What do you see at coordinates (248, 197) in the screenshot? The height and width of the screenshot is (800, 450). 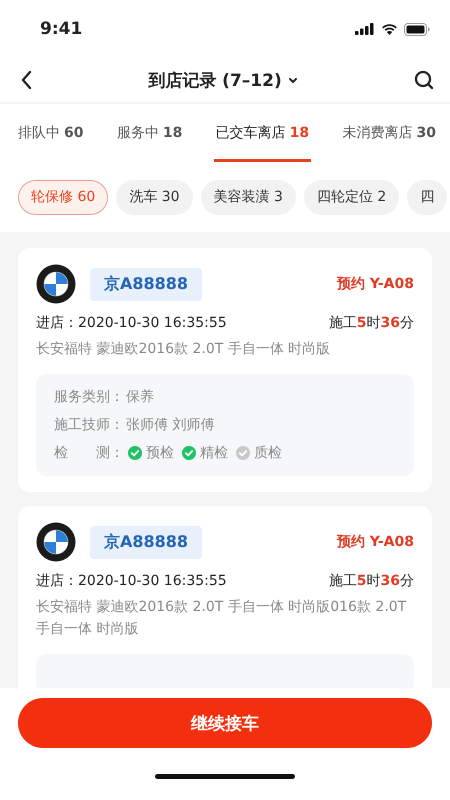 I see `filter-chip: 美容装潢 3` at bounding box center [248, 197].